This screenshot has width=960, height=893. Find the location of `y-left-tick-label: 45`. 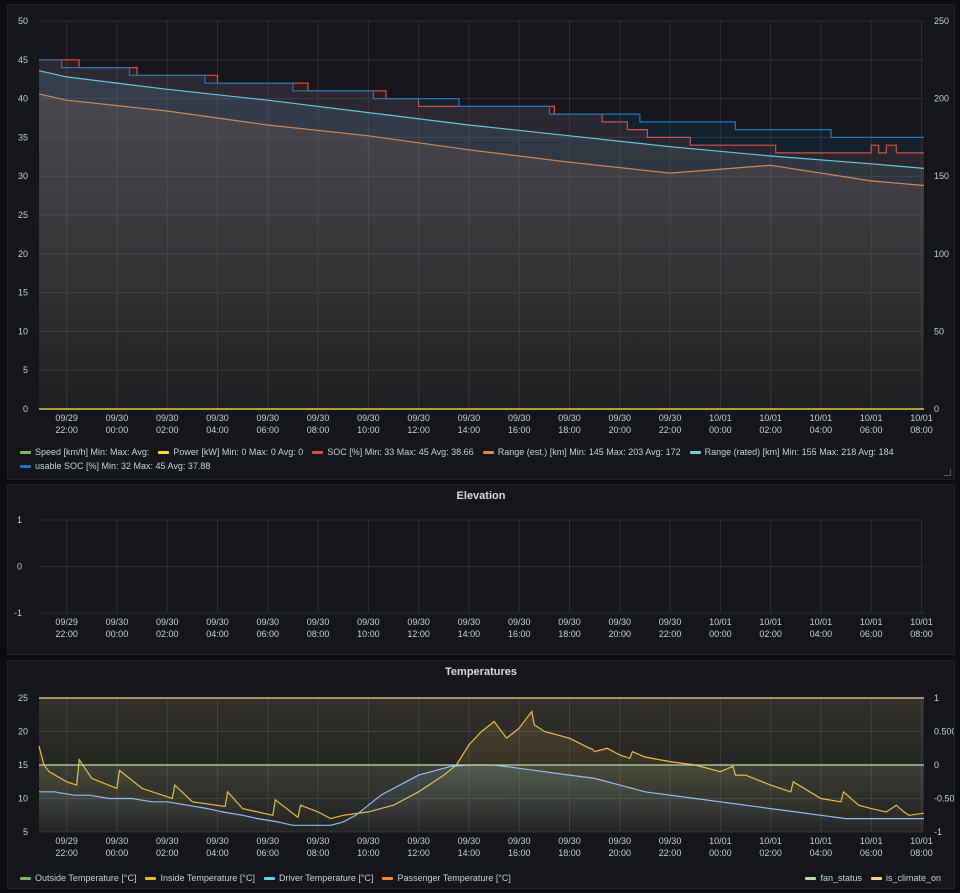

y-left-tick-label: 45 is located at coordinates (23, 60).